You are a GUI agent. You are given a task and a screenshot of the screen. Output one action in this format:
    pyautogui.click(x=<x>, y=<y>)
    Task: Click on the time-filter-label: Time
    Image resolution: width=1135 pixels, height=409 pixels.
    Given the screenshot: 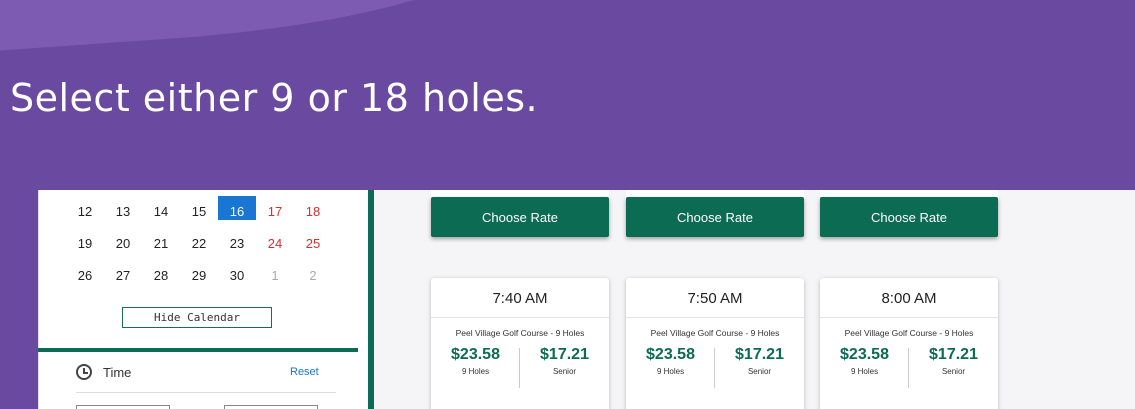 What is the action you would take?
    pyautogui.click(x=117, y=372)
    